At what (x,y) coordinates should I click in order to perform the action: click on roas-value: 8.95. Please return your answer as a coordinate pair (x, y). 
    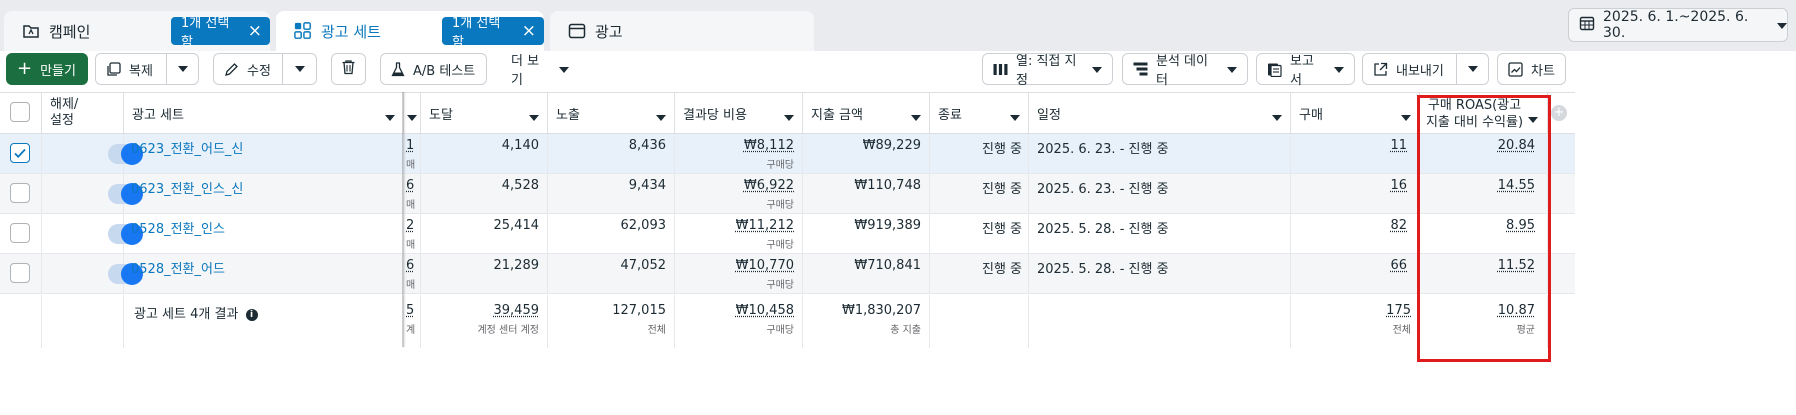
    Looking at the image, I should click on (1520, 225).